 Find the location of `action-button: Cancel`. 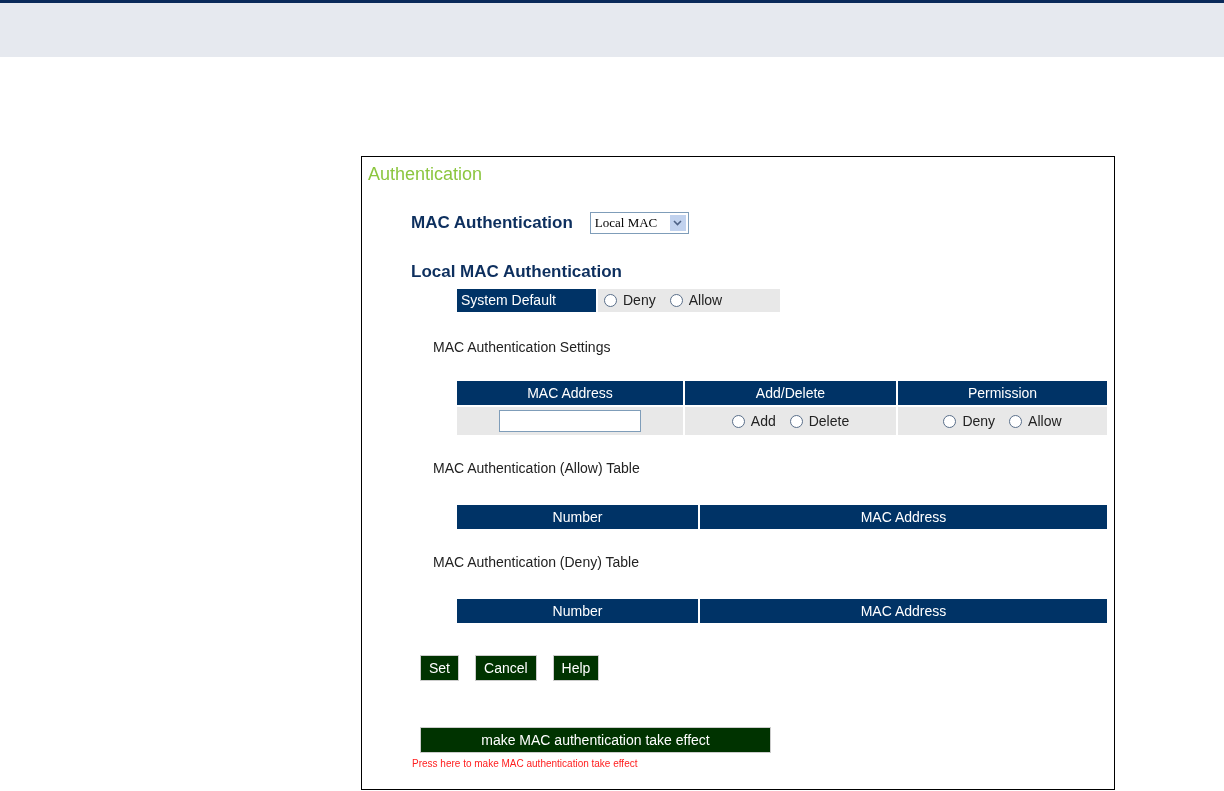

action-button: Cancel is located at coordinates (506, 668).